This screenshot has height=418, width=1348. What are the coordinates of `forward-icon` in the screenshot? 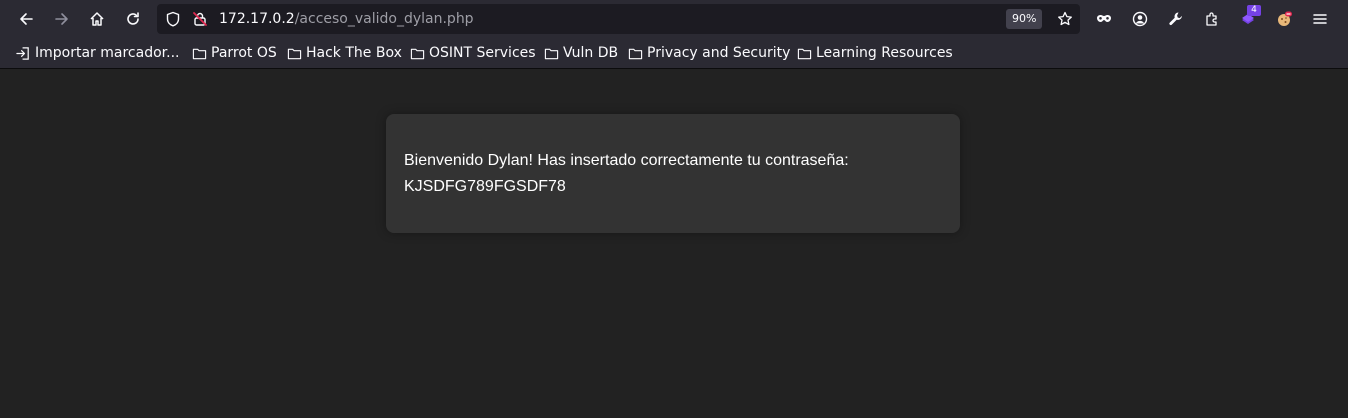 It's located at (61, 19).